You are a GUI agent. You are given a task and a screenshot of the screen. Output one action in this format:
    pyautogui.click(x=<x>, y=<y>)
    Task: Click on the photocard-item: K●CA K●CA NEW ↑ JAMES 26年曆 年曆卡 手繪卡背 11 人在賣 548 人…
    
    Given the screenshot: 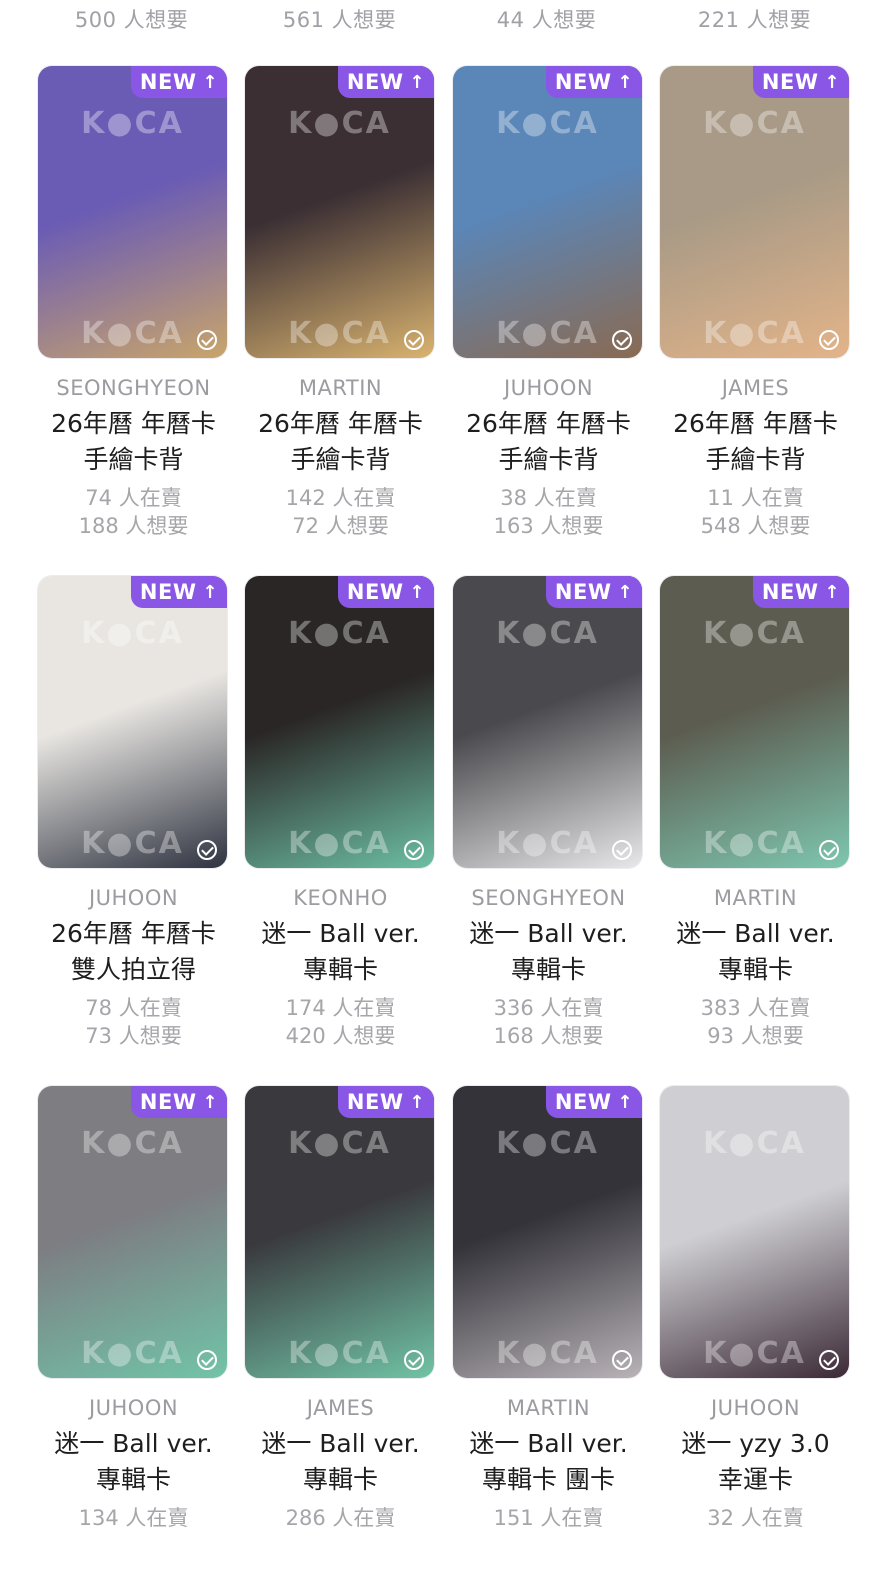 What is the action you would take?
    pyautogui.click(x=761, y=316)
    